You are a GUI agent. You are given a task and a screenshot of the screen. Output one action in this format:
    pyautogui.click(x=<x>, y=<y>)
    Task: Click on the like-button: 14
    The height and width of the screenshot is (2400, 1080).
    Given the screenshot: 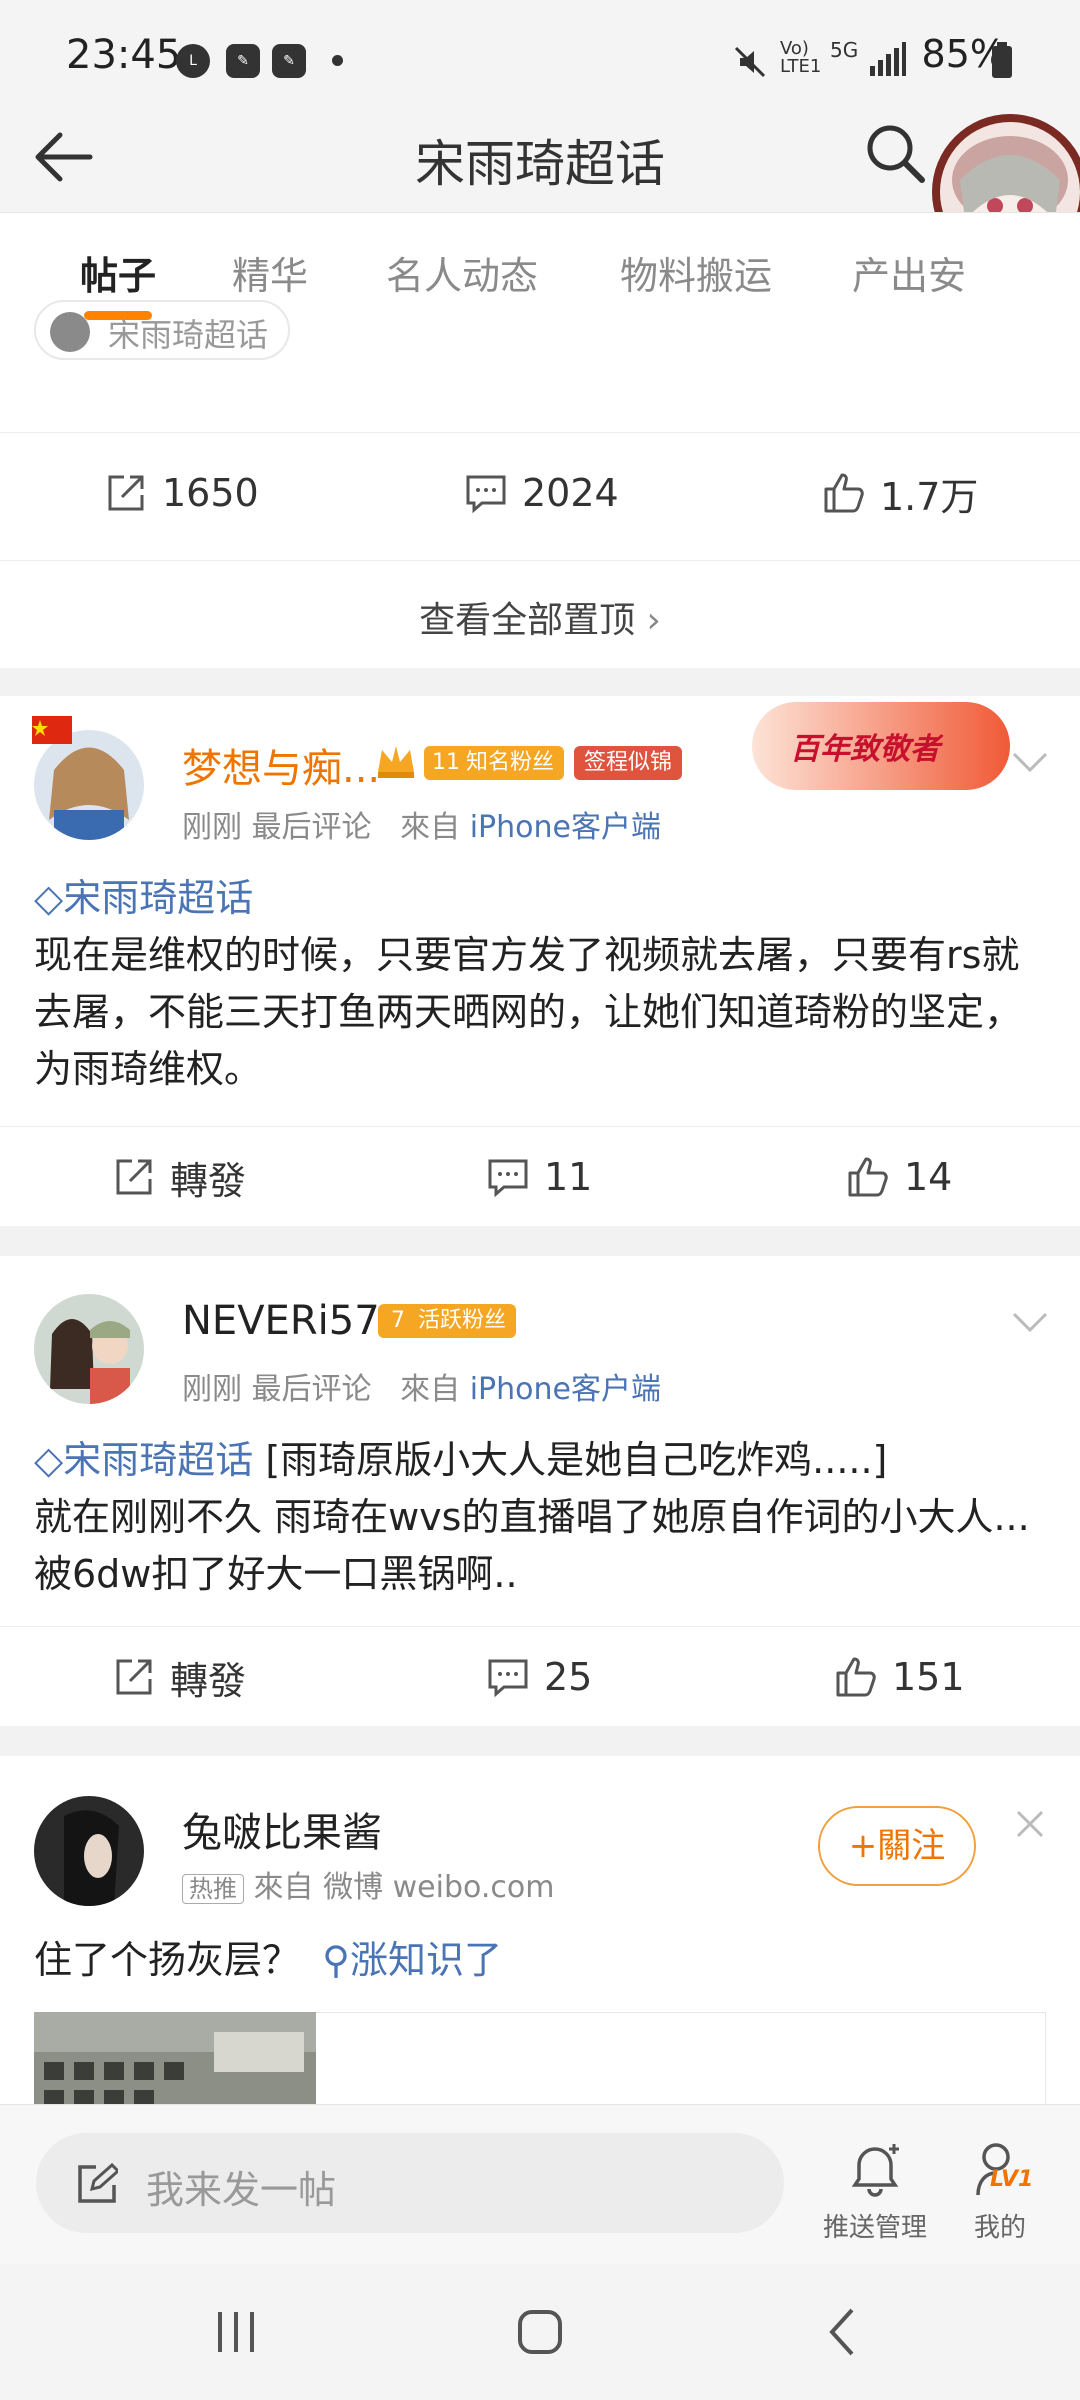 What is the action you would take?
    pyautogui.click(x=899, y=1177)
    